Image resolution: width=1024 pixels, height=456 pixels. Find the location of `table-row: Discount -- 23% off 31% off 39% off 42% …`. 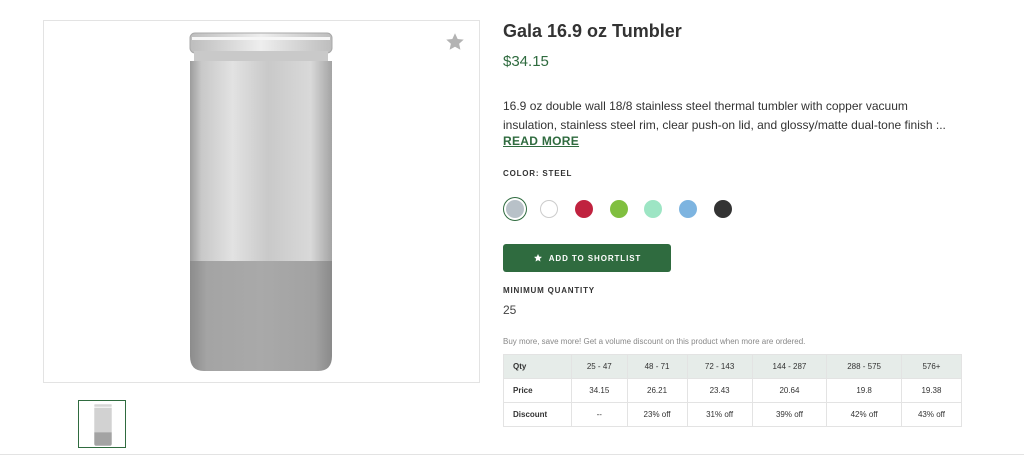

table-row: Discount -- 23% off 31% off 39% off 42% … is located at coordinates (733, 414).